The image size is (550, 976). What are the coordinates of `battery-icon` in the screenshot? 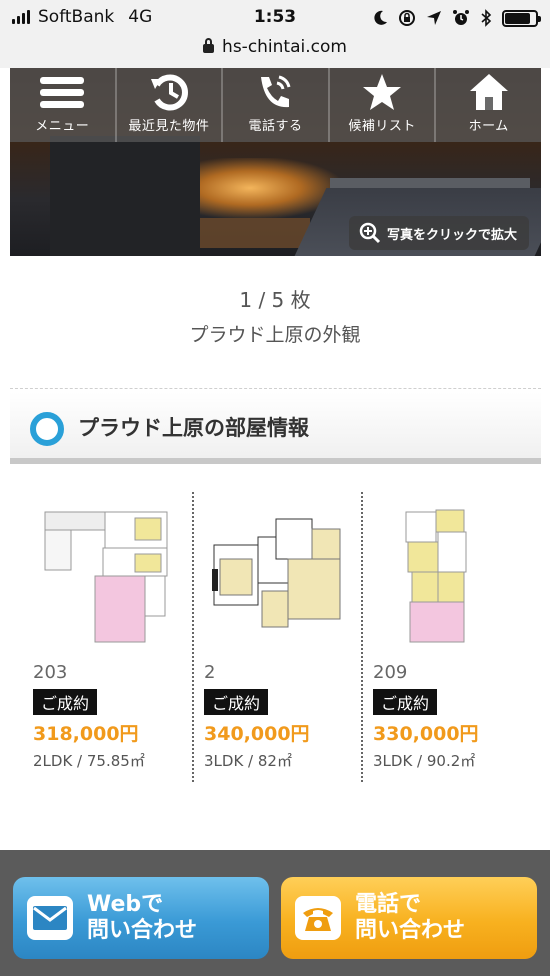 It's located at (521, 18).